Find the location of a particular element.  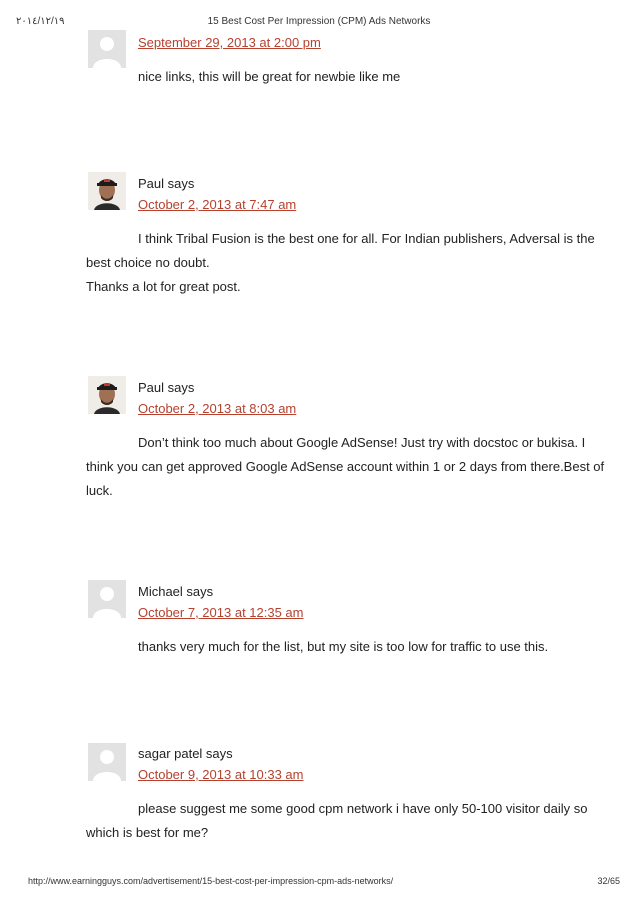

comment-date-link: October 2, 2013 at 8:03 am is located at coordinates (217, 408).